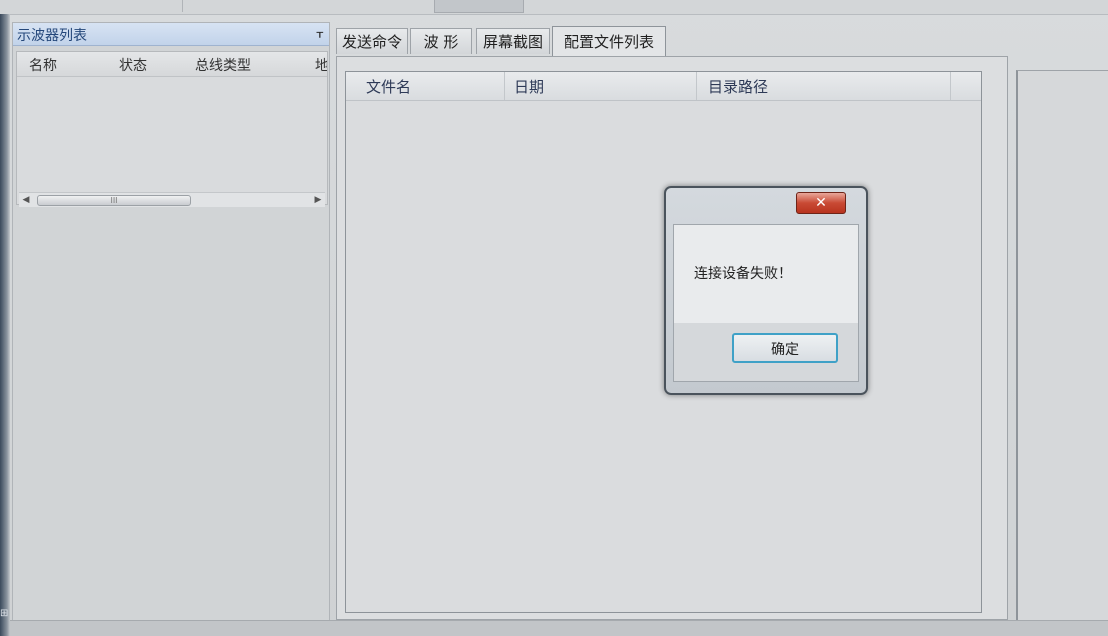  Describe the element at coordinates (52, 36) in the screenshot. I see `panel-title: 示波器列表` at that location.